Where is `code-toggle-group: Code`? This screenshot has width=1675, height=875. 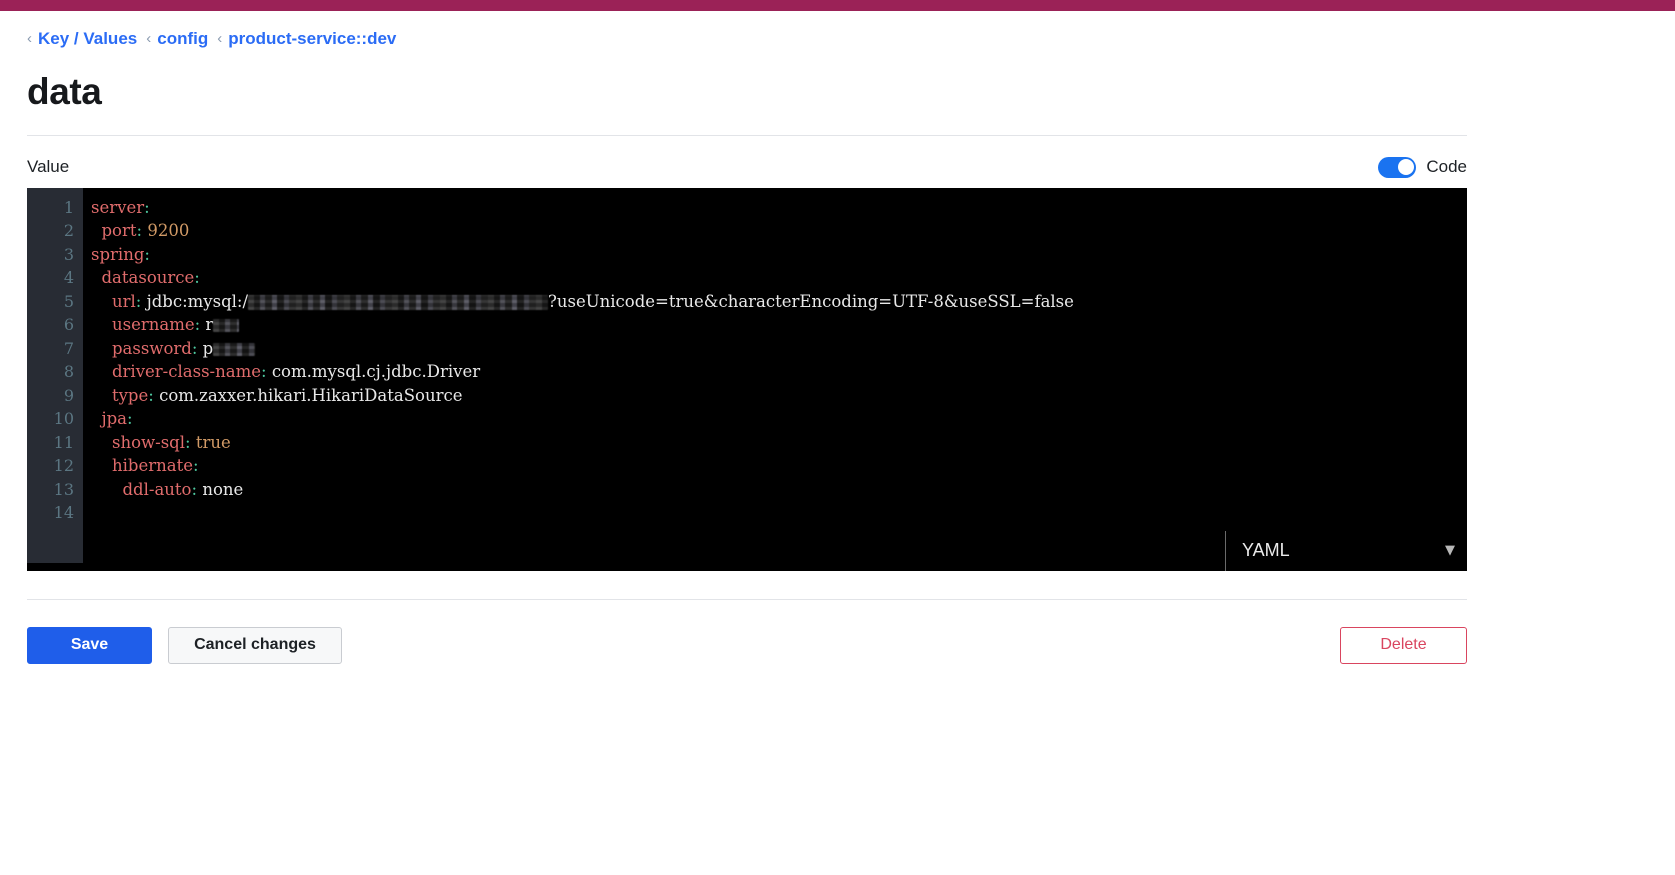
code-toggle-group: Code is located at coordinates (1422, 167).